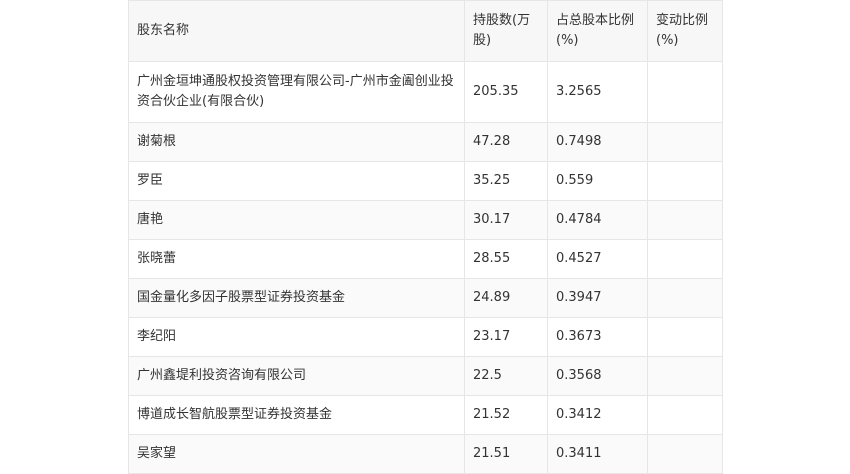 This screenshot has height=474, width=850. Describe the element at coordinates (506, 259) in the screenshot. I see `shares-cell: 28.55` at that location.